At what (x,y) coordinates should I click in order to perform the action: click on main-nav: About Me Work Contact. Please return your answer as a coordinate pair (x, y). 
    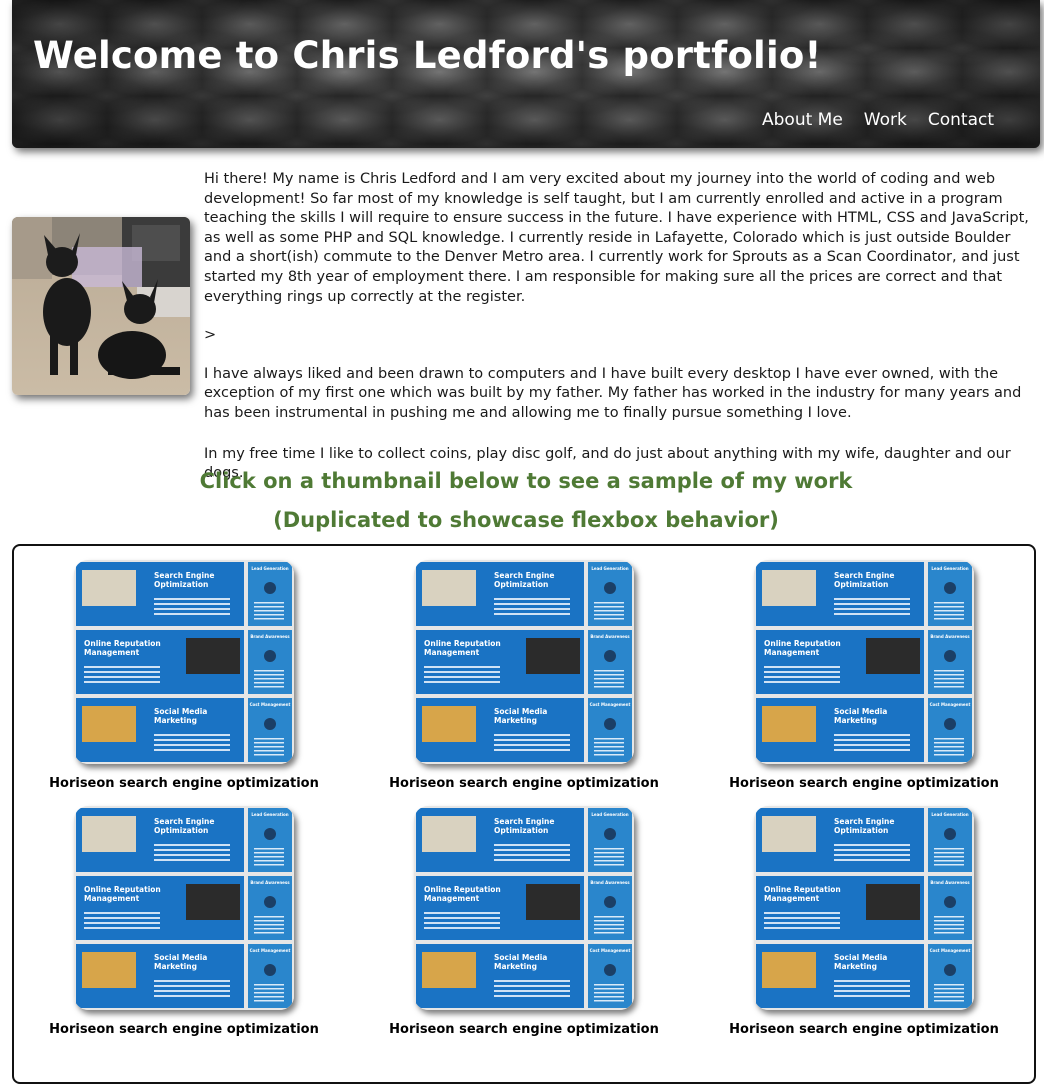
    Looking at the image, I should click on (878, 120).